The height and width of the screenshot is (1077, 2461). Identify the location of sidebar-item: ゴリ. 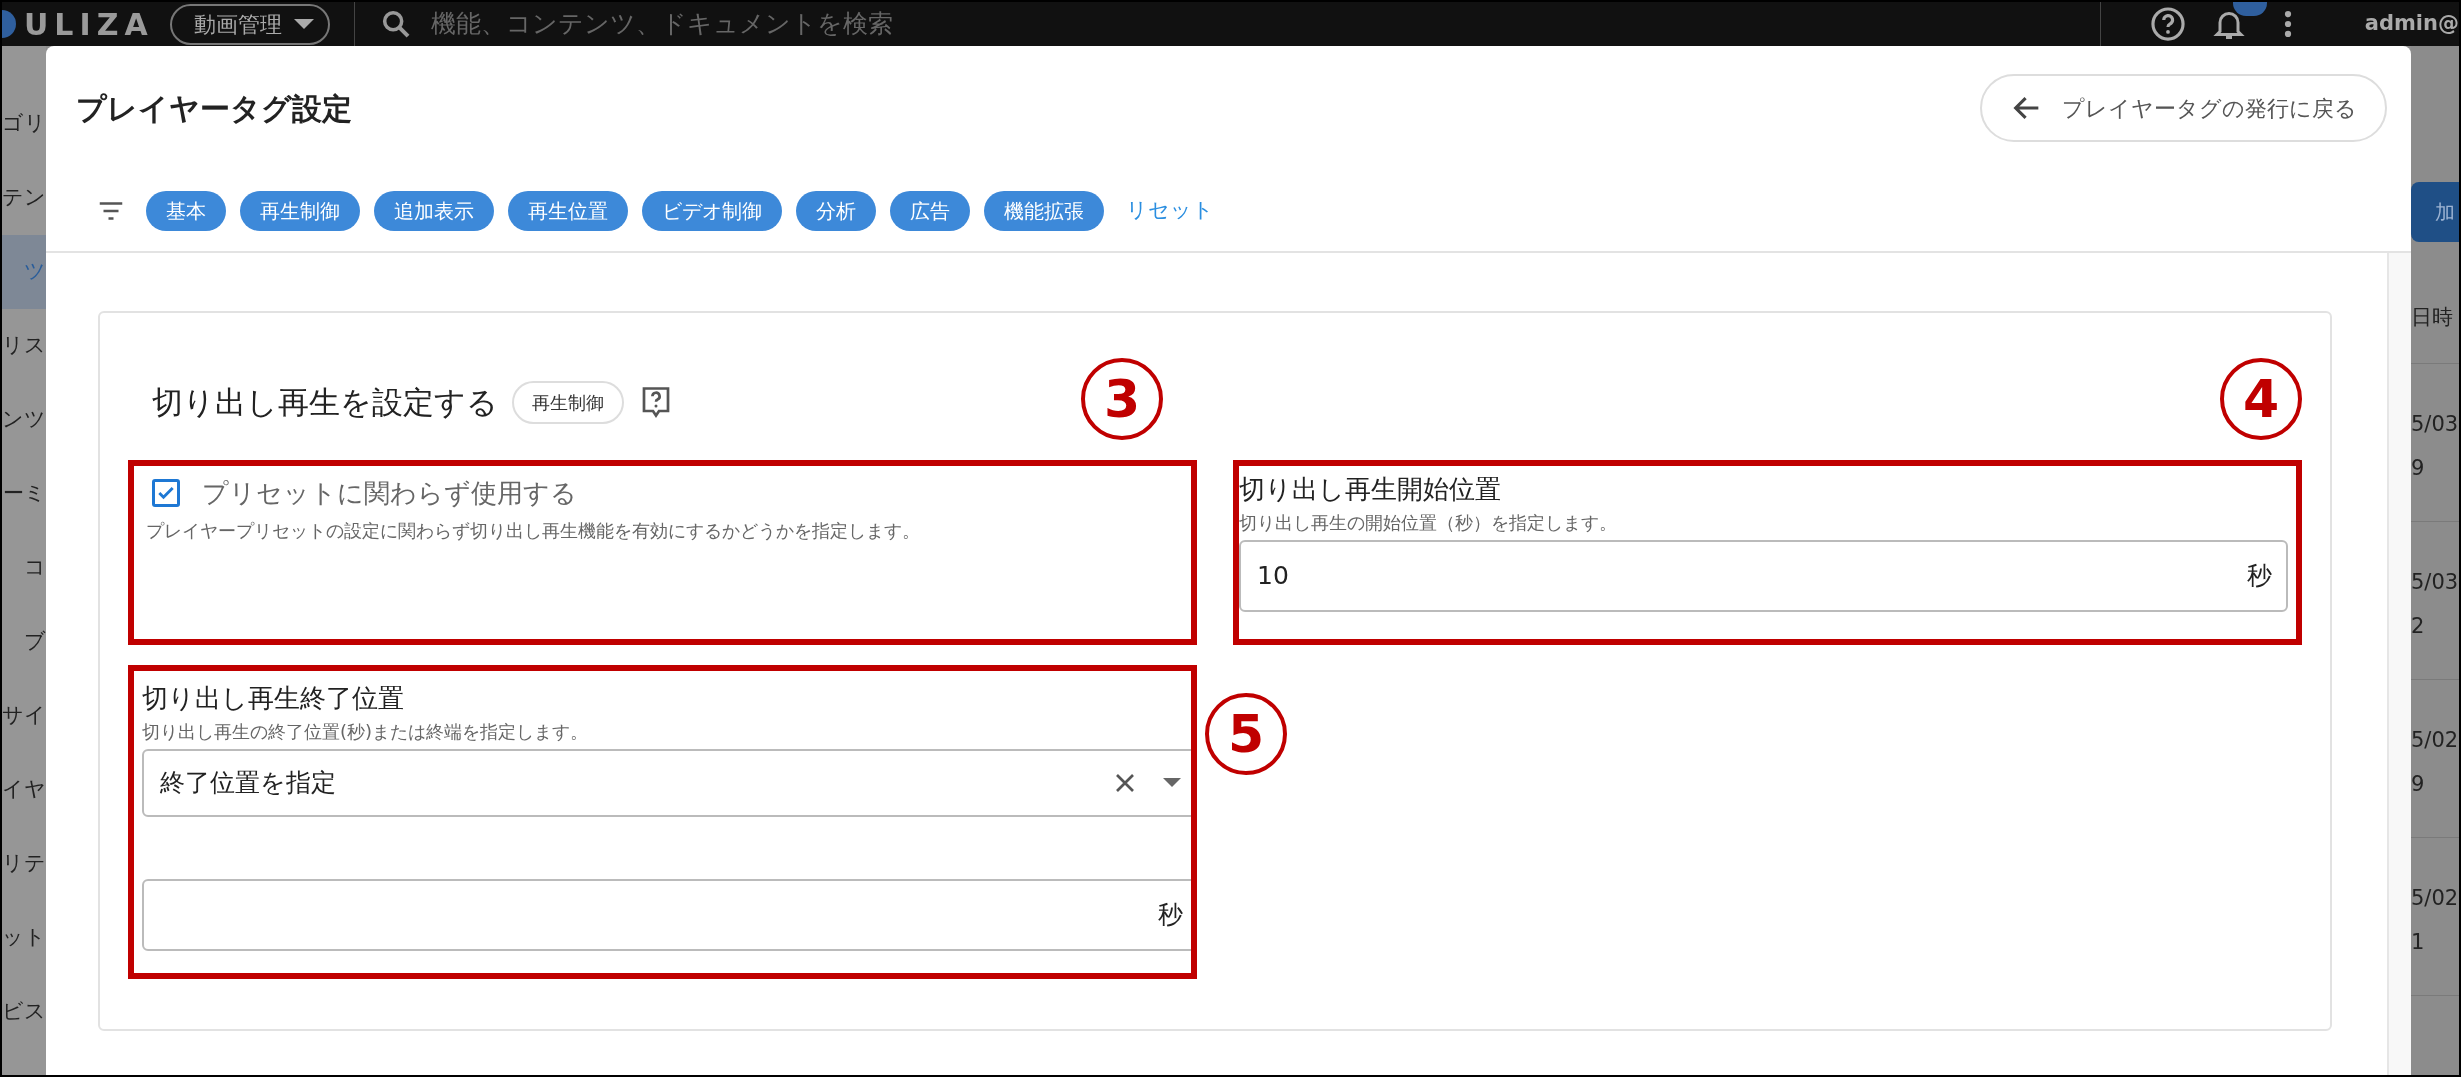
(24, 124).